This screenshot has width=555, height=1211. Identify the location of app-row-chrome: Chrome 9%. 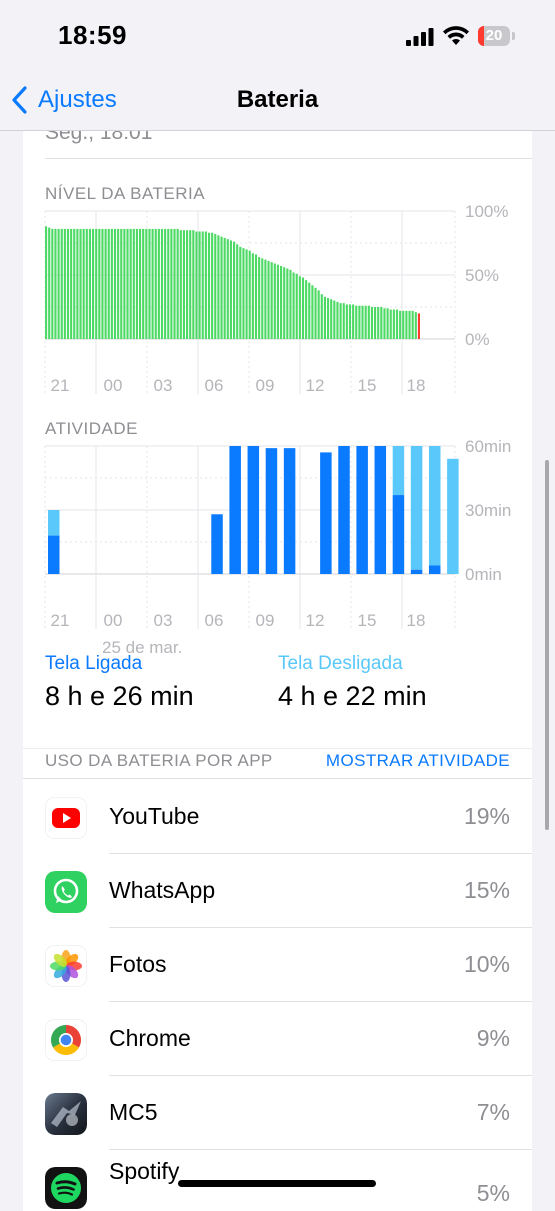
(277, 1039).